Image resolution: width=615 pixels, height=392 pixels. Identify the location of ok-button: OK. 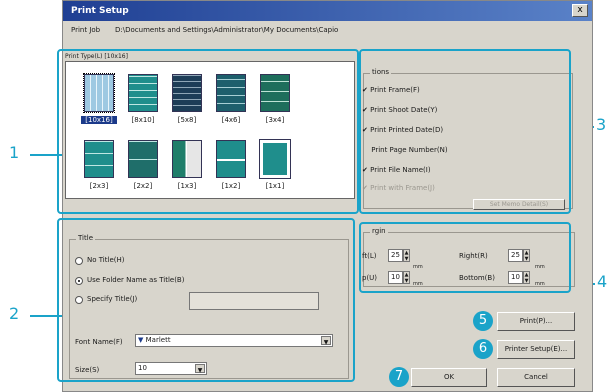
(449, 377).